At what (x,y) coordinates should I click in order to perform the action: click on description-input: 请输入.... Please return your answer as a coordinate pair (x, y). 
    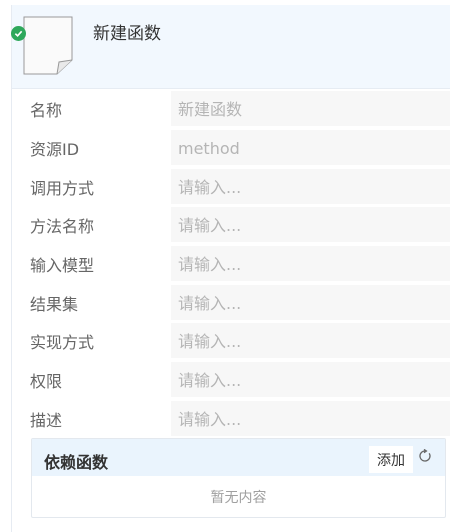
    Looking at the image, I should click on (310, 419).